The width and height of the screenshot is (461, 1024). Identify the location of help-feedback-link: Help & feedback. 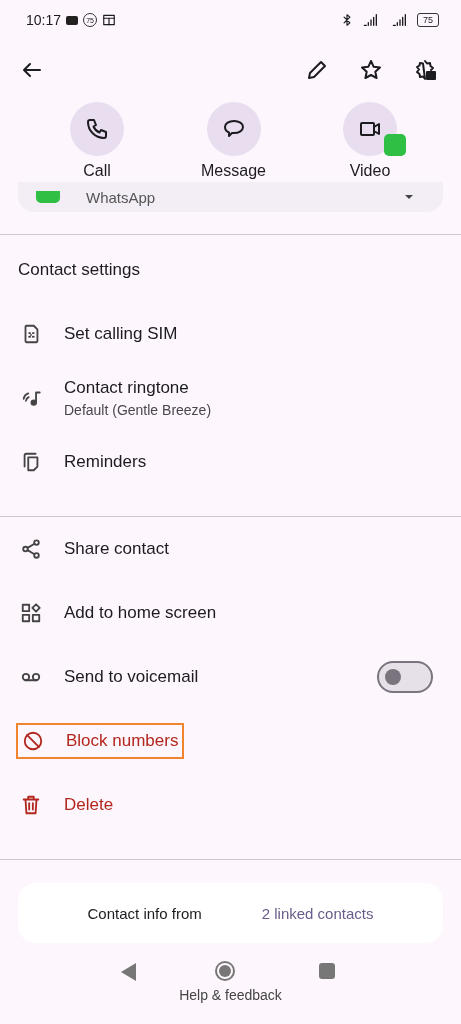
(230, 995).